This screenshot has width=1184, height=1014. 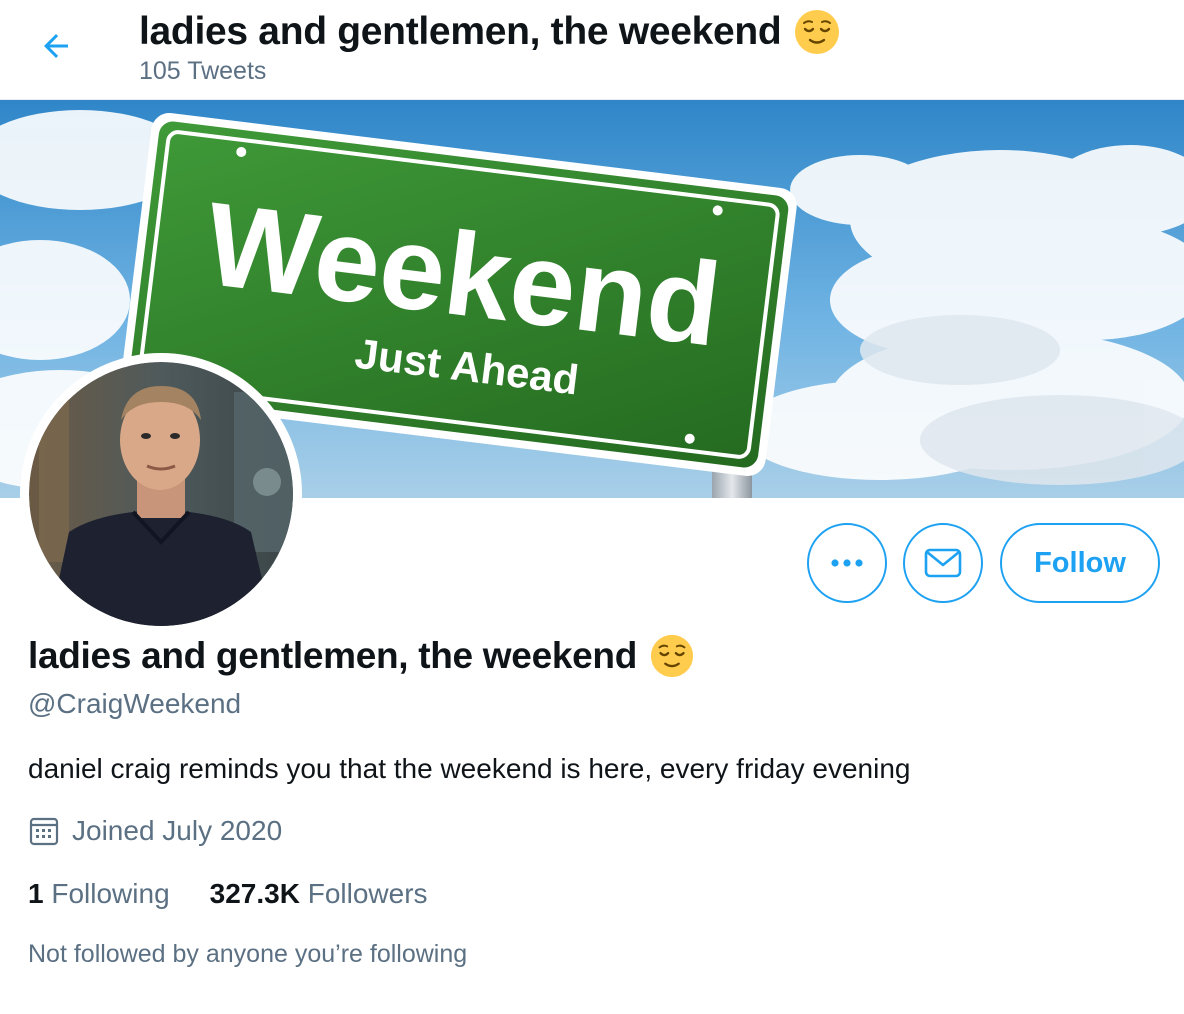 I want to click on joined-date: Joined July 2020, so click(x=155, y=831).